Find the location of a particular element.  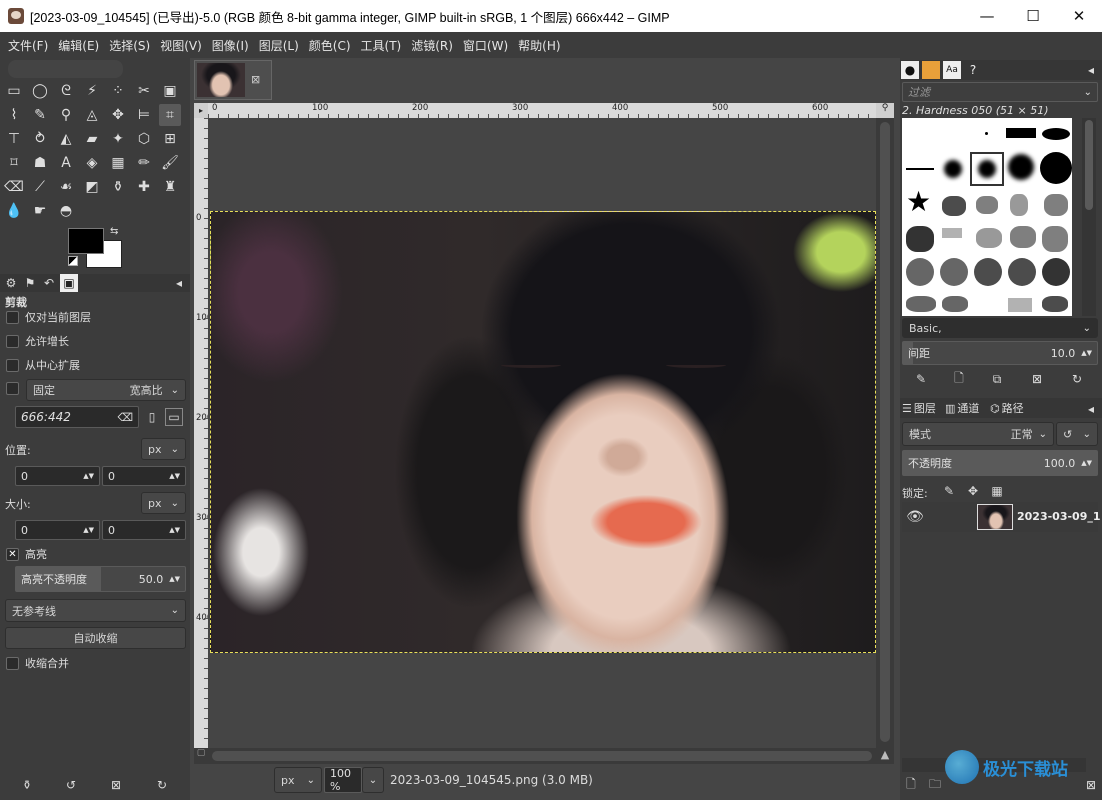

highlight-opacity-slider: 高亮不透明度 50.0 ▲▼ is located at coordinates (100, 579).